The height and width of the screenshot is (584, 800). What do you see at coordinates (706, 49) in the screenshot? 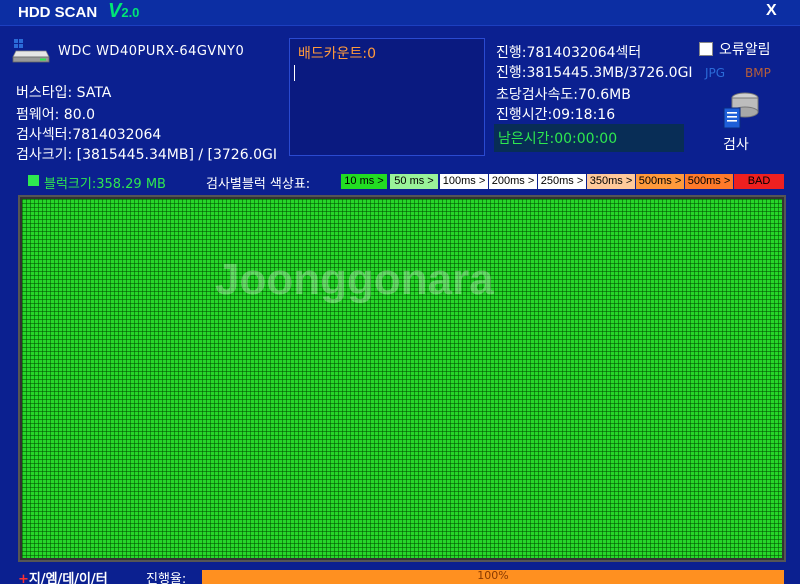
I see `error-alarm-checkbox` at bounding box center [706, 49].